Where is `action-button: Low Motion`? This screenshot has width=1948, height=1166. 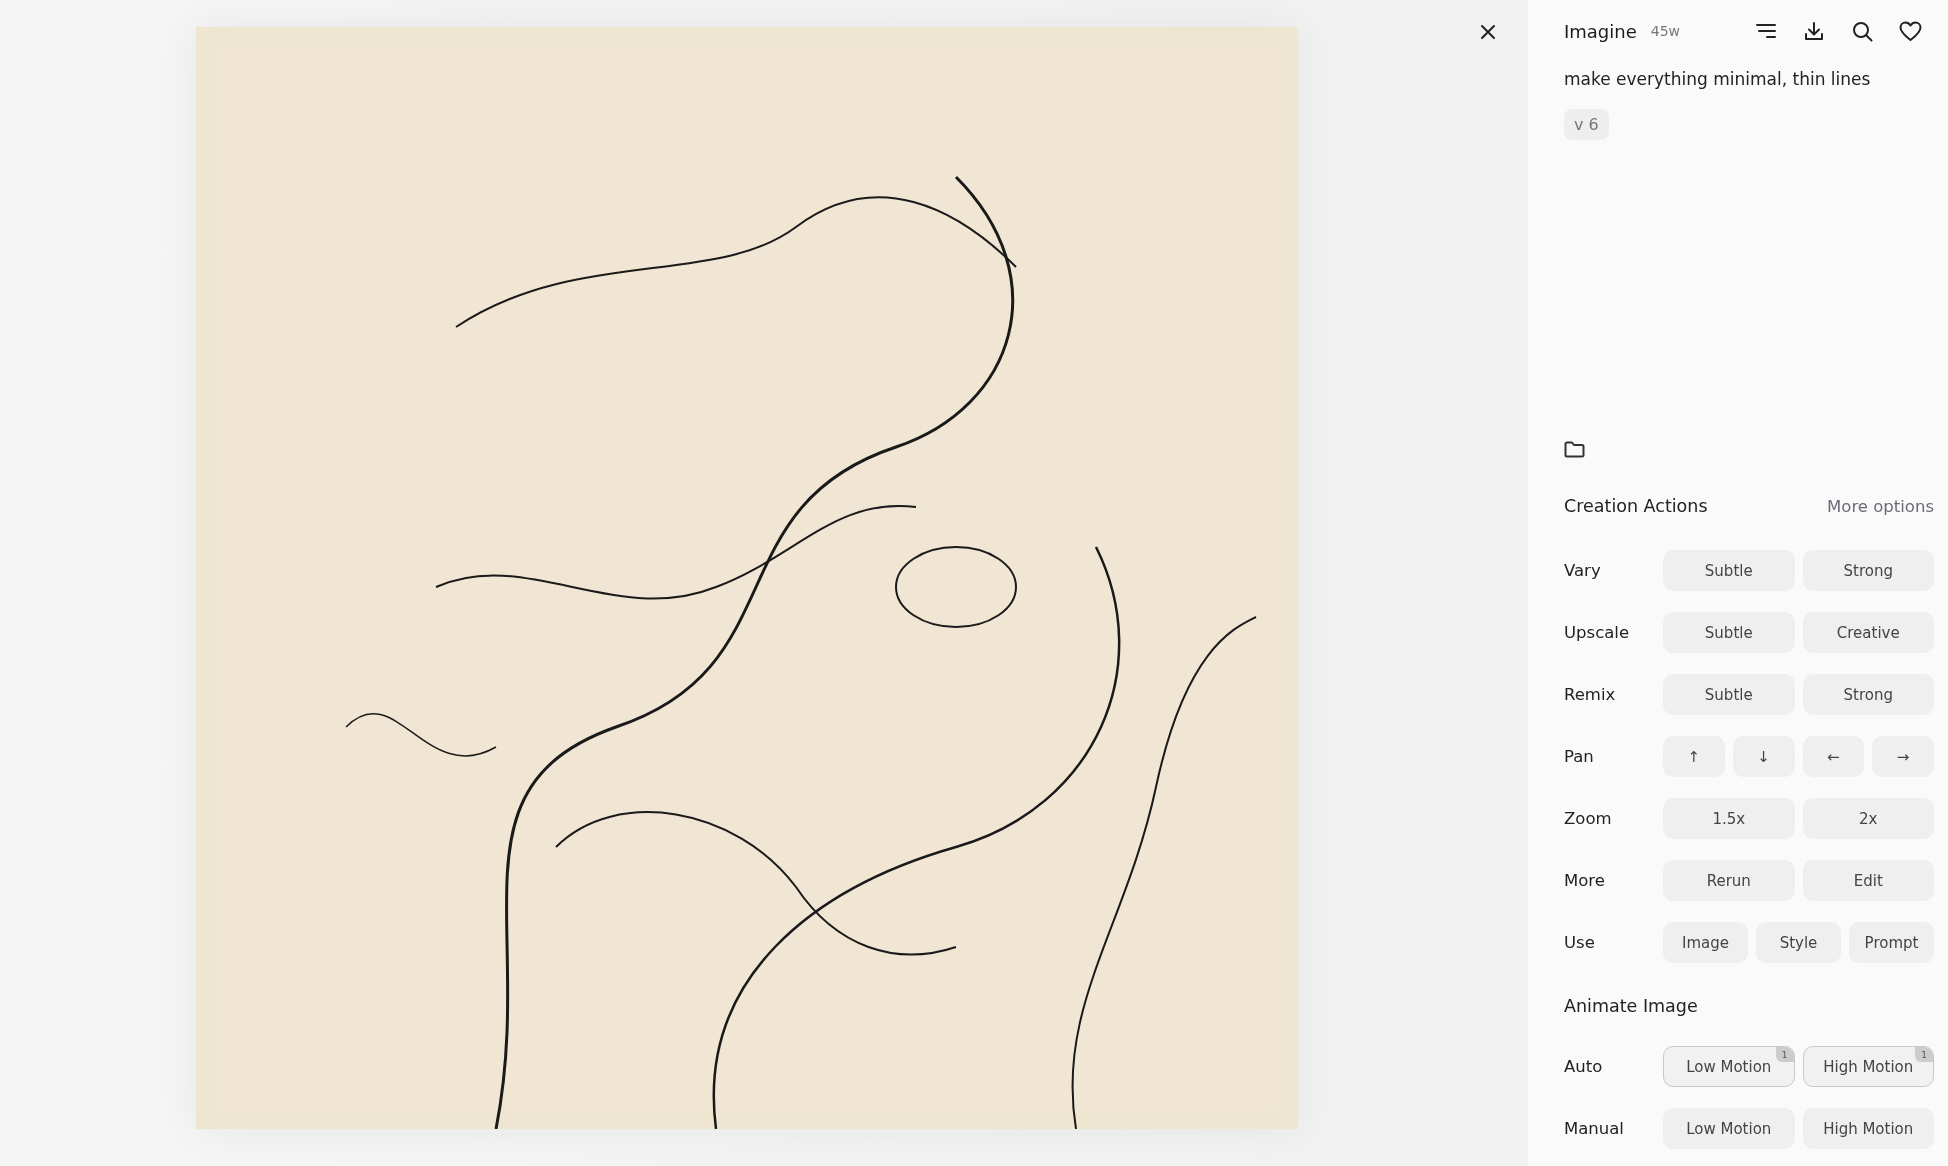 action-button: Low Motion is located at coordinates (1729, 1128).